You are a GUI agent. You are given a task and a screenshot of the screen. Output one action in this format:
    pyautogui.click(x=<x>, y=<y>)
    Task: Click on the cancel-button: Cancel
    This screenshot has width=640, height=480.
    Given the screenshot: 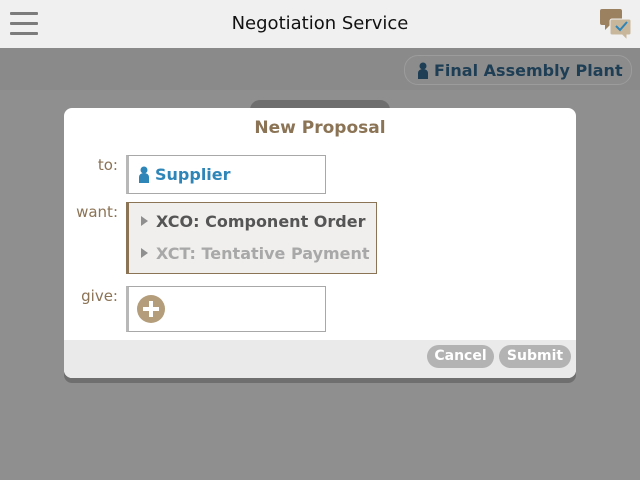 What is the action you would take?
    pyautogui.click(x=460, y=356)
    